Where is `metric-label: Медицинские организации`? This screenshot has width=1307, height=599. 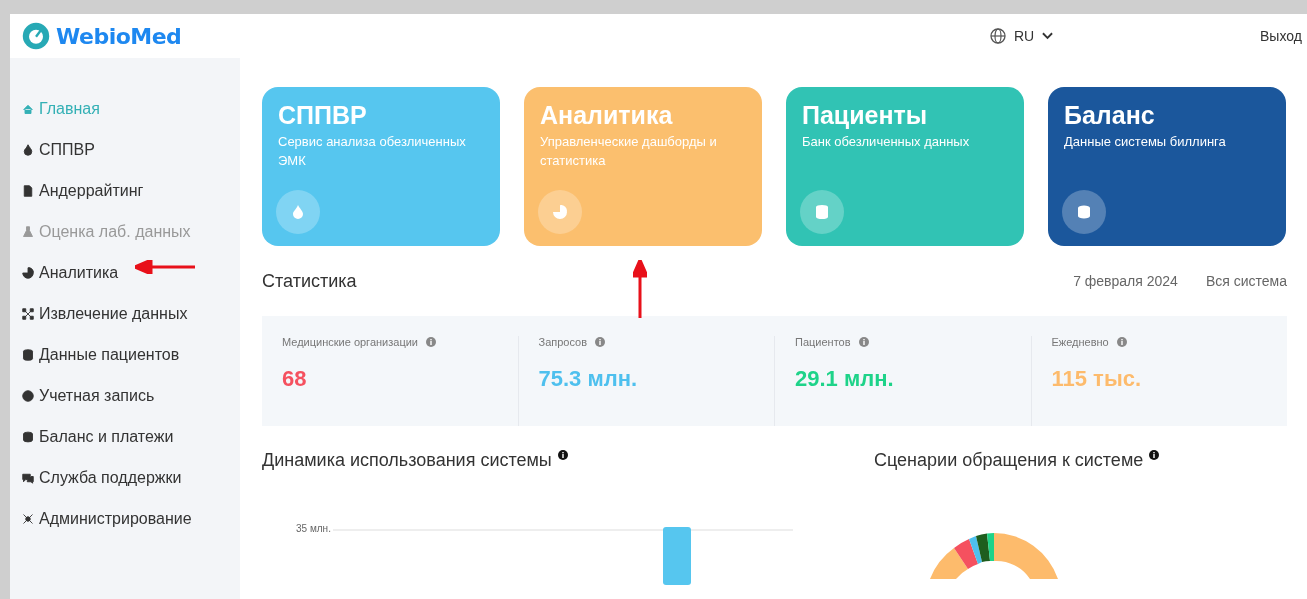
metric-label: Медицинские организации is located at coordinates (350, 342).